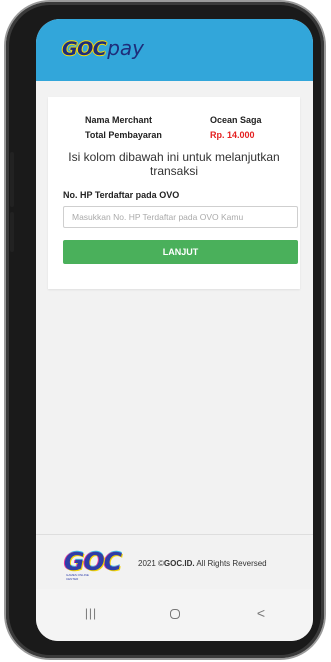 The height and width of the screenshot is (662, 331). Describe the element at coordinates (121, 195) in the screenshot. I see `phone-field-label: No. HP Terdaftar pada OVO` at that location.